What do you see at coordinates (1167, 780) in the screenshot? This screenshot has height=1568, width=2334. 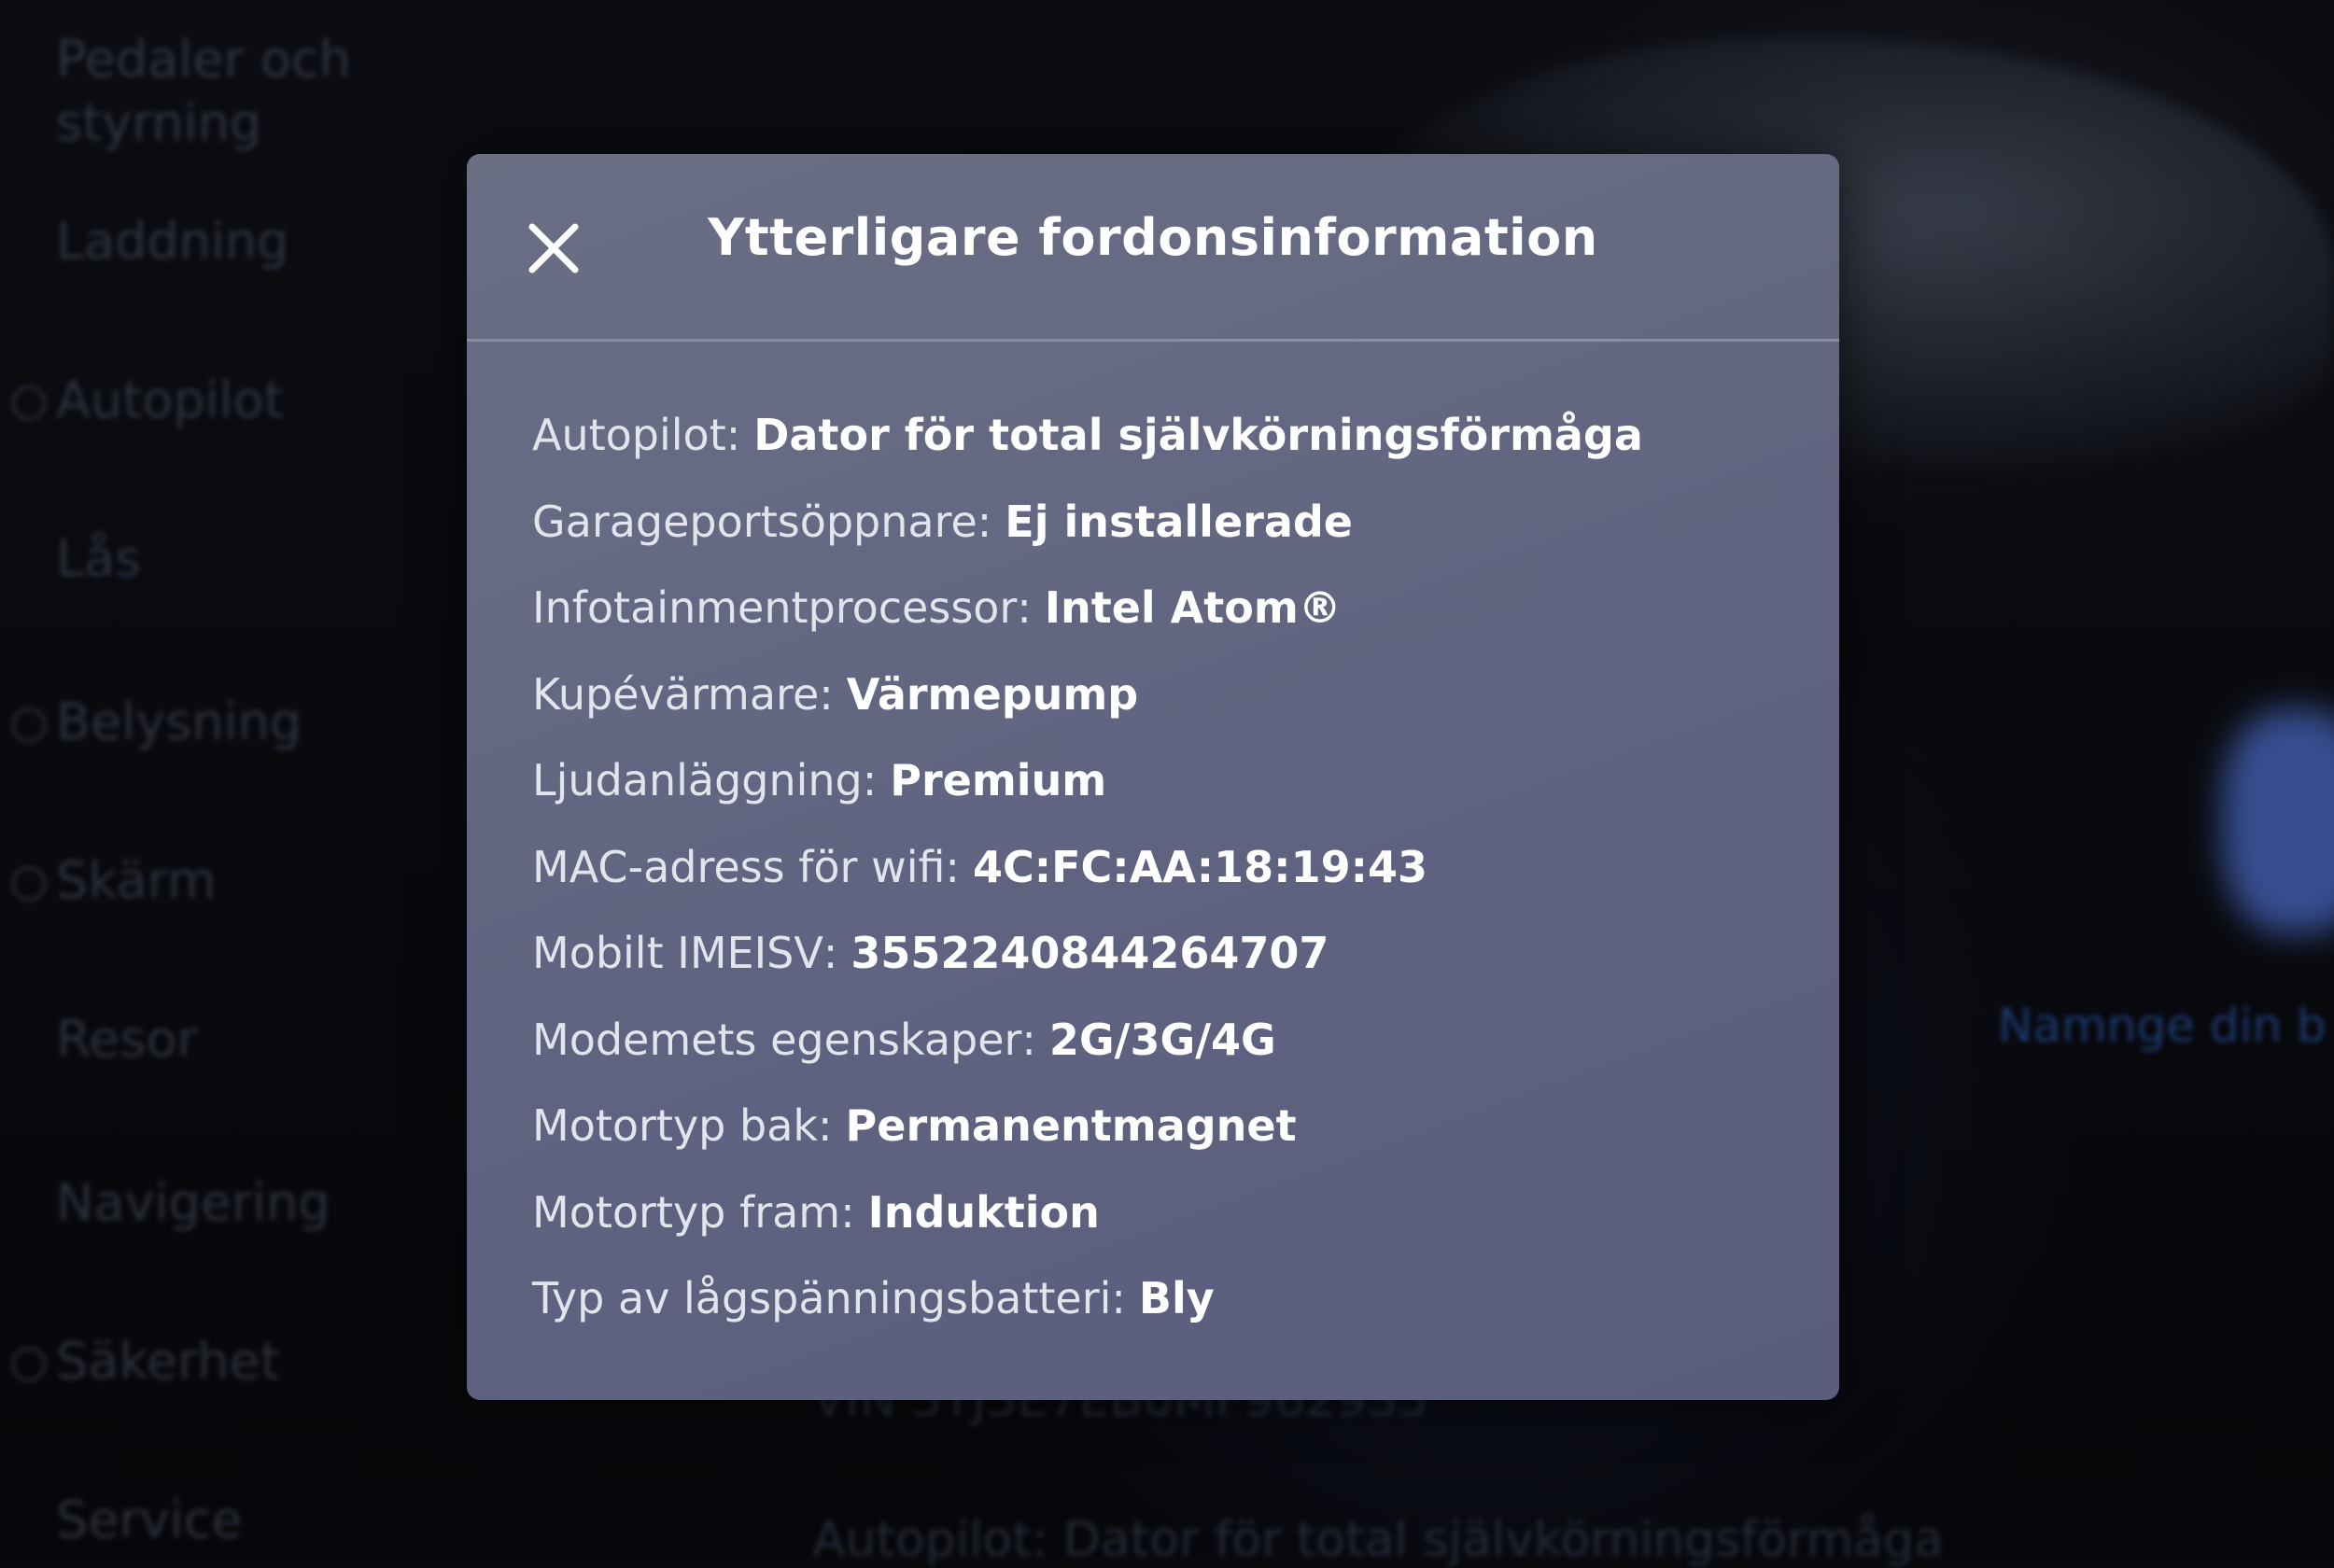 I see `info-row-audio: Ljudanläggning: Premium` at bounding box center [1167, 780].